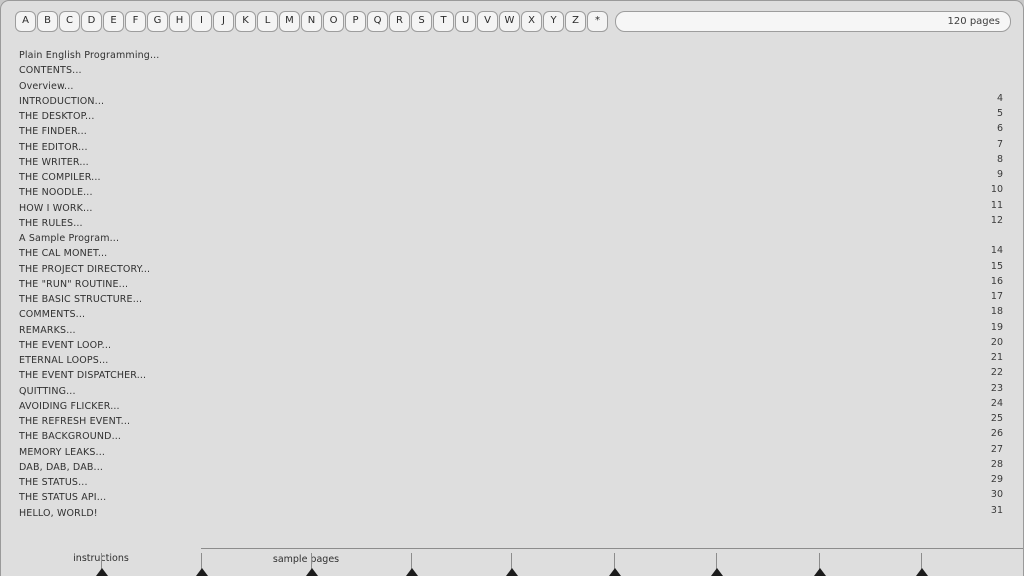 This screenshot has height=576, width=1024. What do you see at coordinates (515, 480) in the screenshot?
I see `toc-entry: THE STATUS... 29` at bounding box center [515, 480].